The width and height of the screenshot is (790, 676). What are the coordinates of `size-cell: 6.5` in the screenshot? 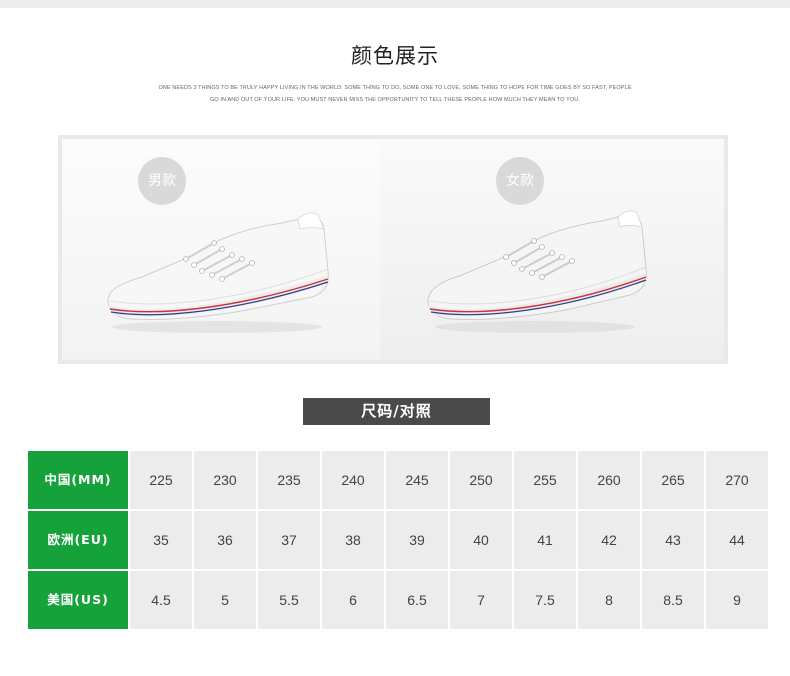 It's located at (417, 600).